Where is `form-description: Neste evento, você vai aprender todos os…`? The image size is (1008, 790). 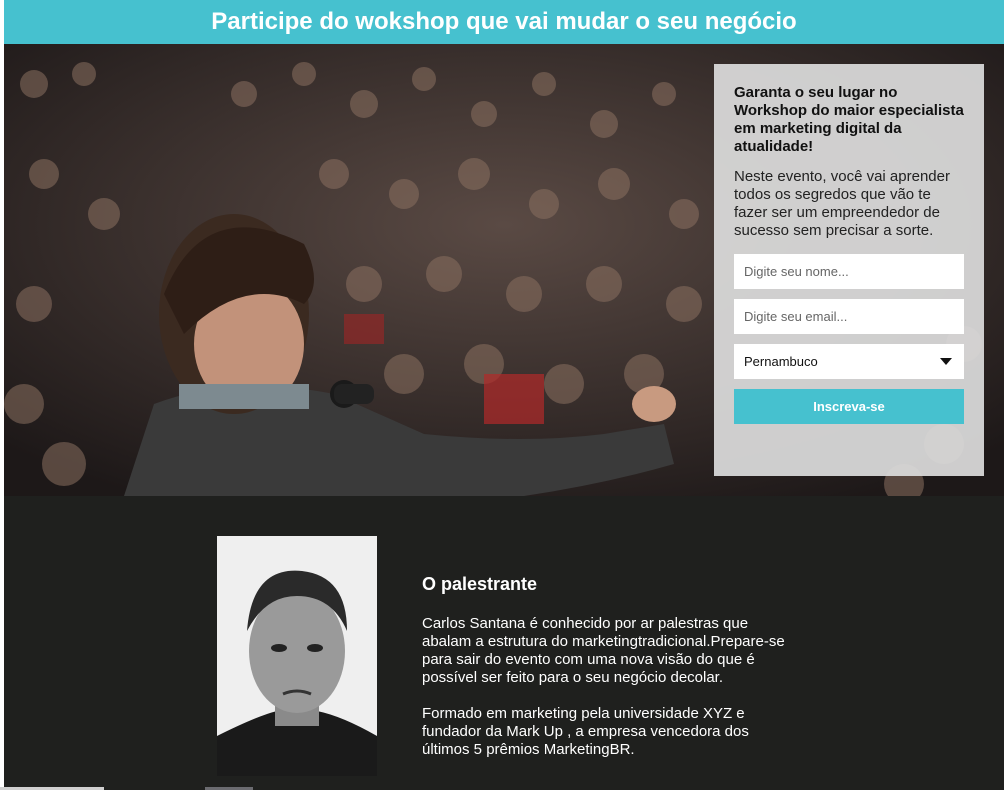 form-description: Neste evento, você vai aprender todos os… is located at coordinates (842, 203).